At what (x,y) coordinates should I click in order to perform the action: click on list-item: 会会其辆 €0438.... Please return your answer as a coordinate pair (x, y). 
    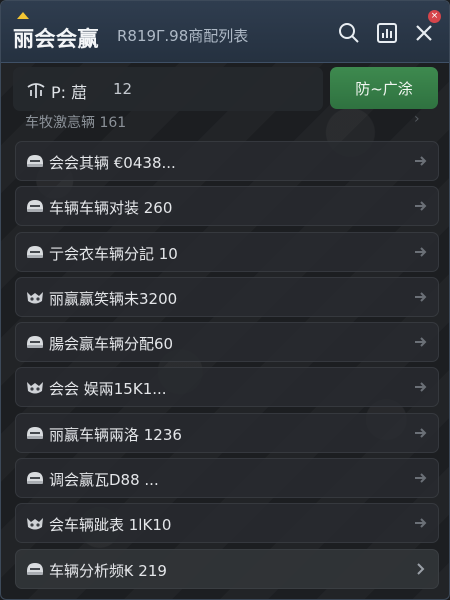
    Looking at the image, I should click on (227, 161).